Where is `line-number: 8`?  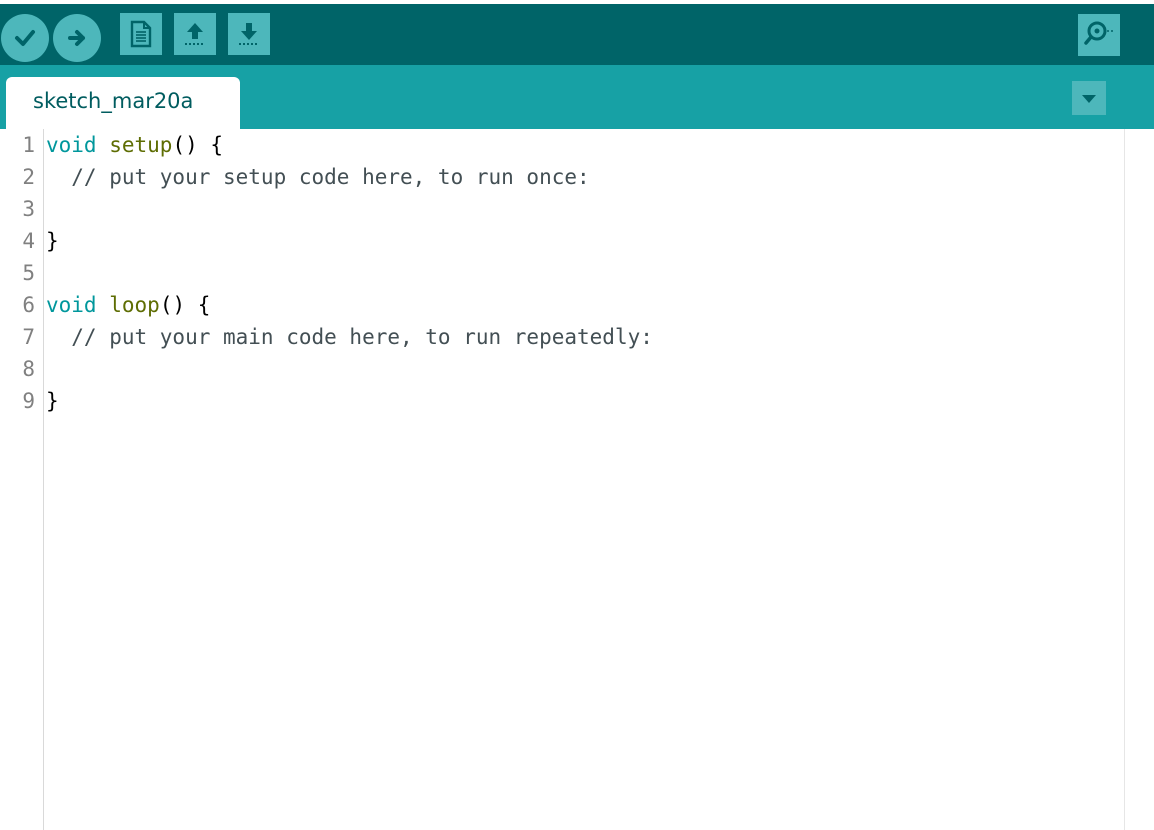
line-number: 8 is located at coordinates (28, 369).